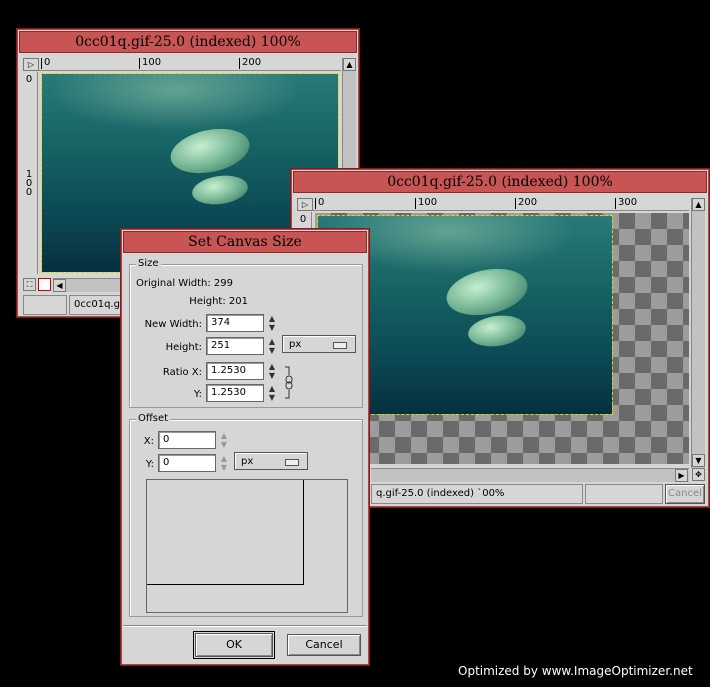  What do you see at coordinates (184, 283) in the screenshot?
I see `original-width-label: Original Width: 299` at bounding box center [184, 283].